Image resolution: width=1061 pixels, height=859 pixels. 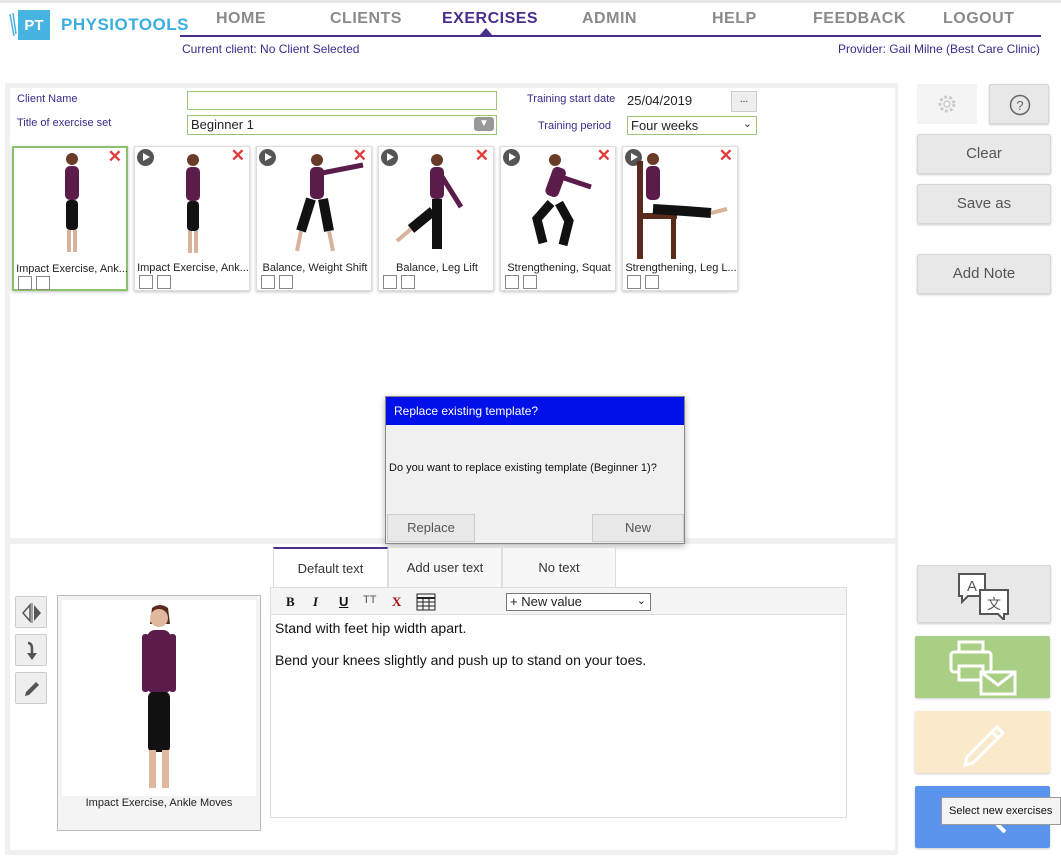 I want to click on clear-format-button: X, so click(x=396, y=602).